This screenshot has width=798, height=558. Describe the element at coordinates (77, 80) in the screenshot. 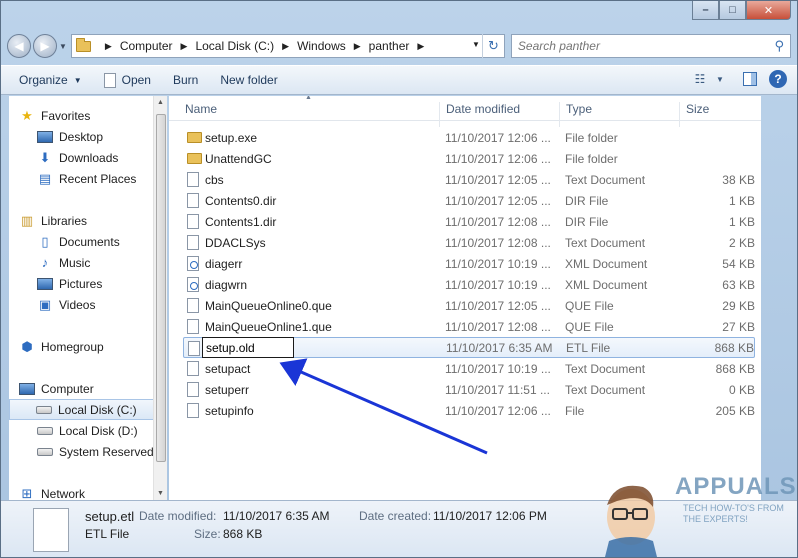

I see `chevron-down-icon: ▼` at that location.